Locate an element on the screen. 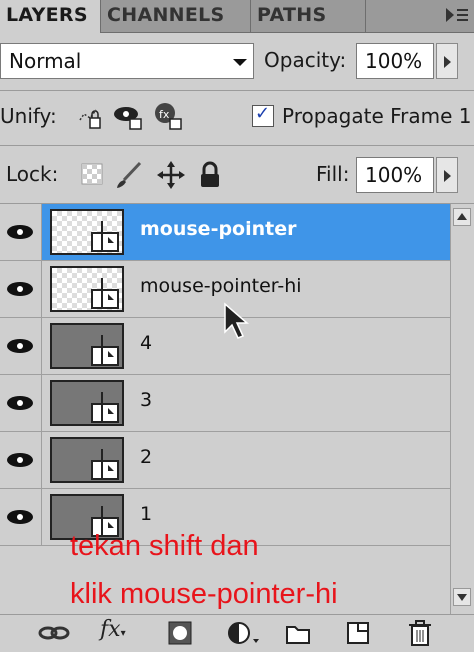 The height and width of the screenshot is (652, 474). fx-icon: fx▾ is located at coordinates (113, 629).